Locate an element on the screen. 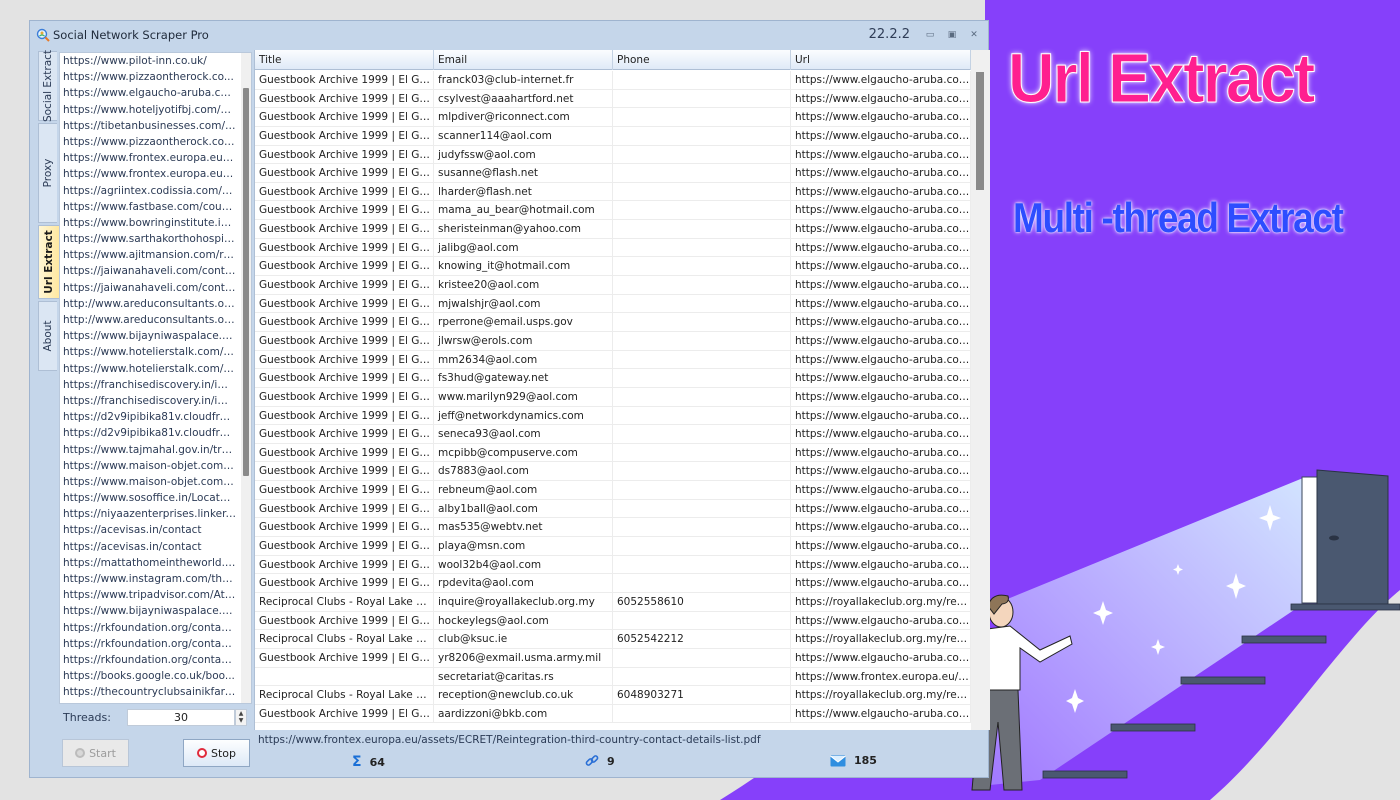 Image resolution: width=1400 pixels, height=800 pixels. tab-about: About is located at coordinates (47, 336).